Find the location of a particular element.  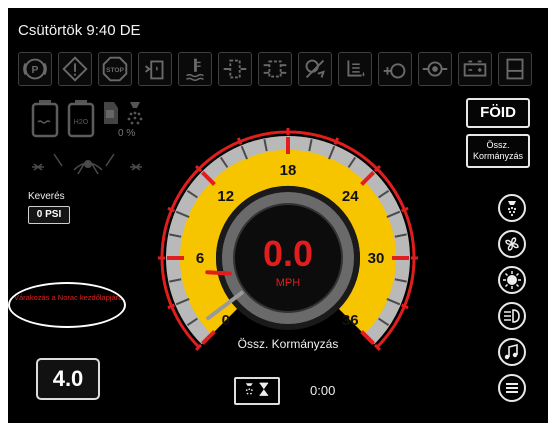

hydraulic-temp-icon is located at coordinates (435, 69).